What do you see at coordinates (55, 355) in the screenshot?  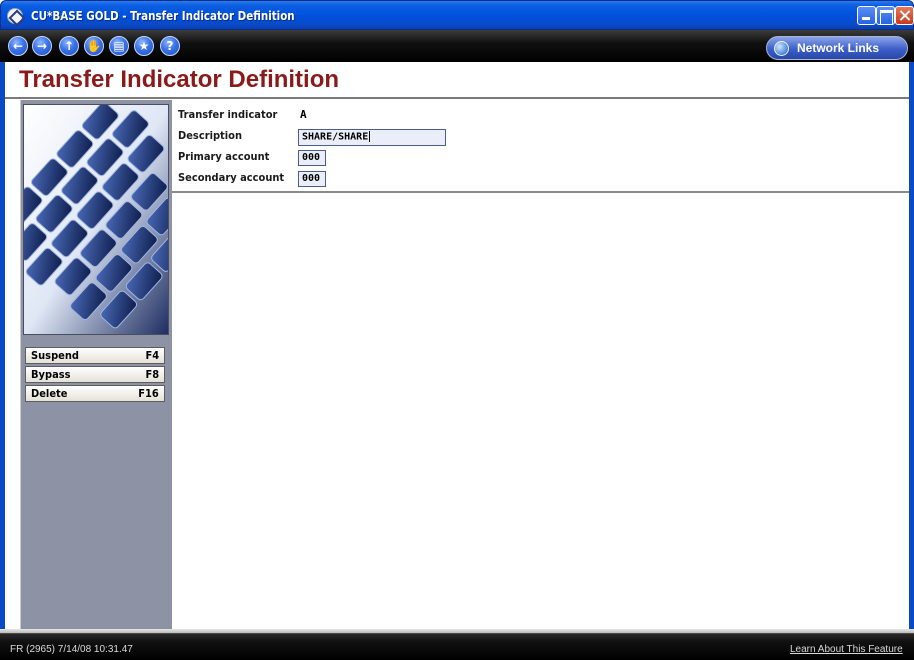 I see `suspend-label: Suspend` at bounding box center [55, 355].